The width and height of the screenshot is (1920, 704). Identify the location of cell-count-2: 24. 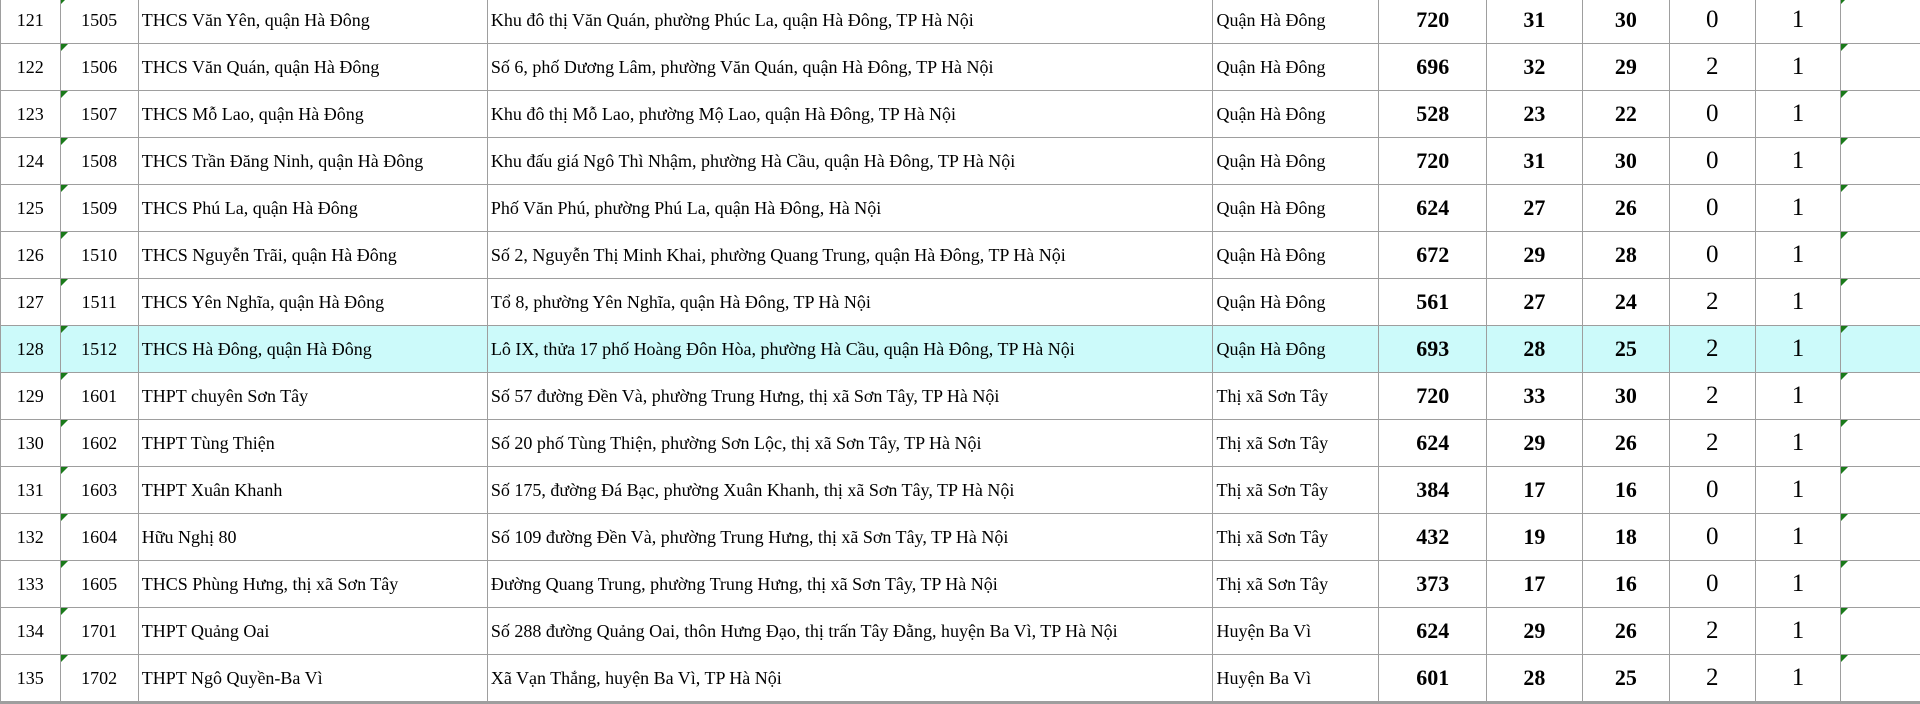
(1625, 302).